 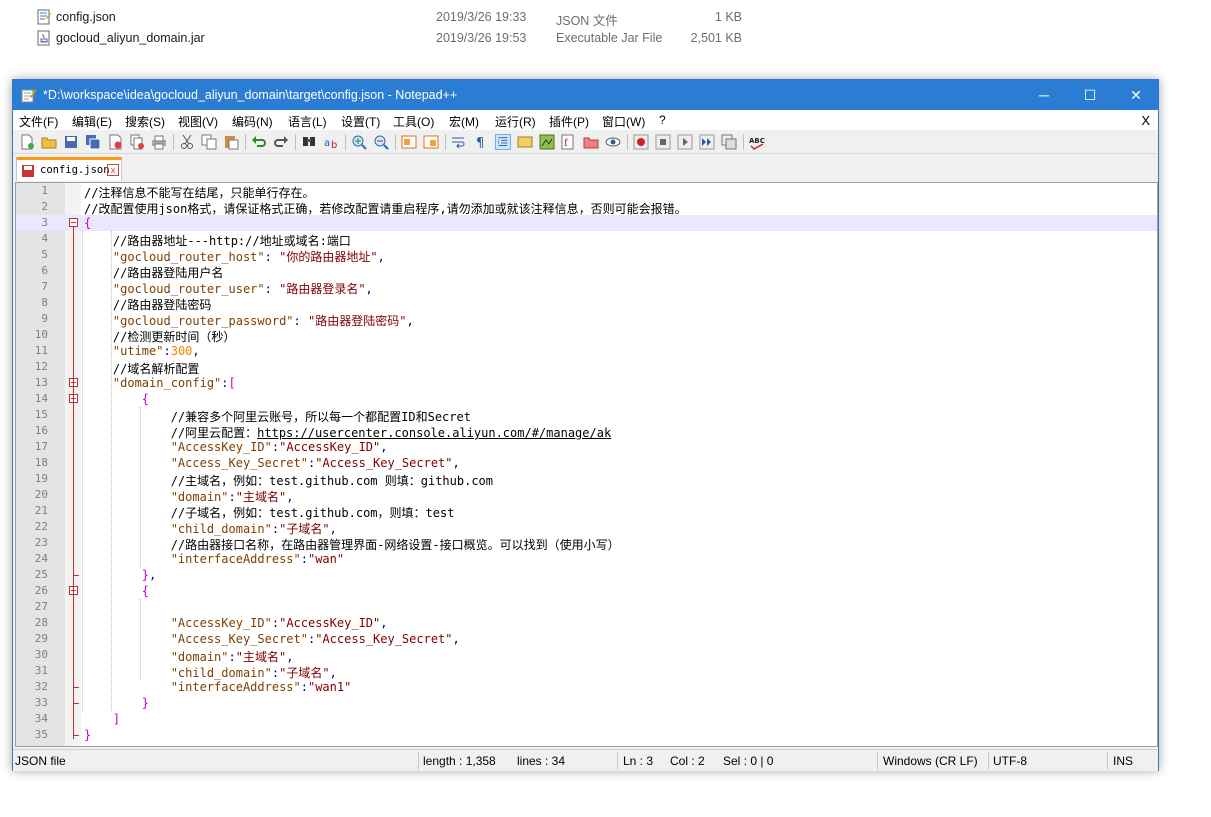 What do you see at coordinates (409, 142) in the screenshot?
I see `sync-vertical-icon` at bounding box center [409, 142].